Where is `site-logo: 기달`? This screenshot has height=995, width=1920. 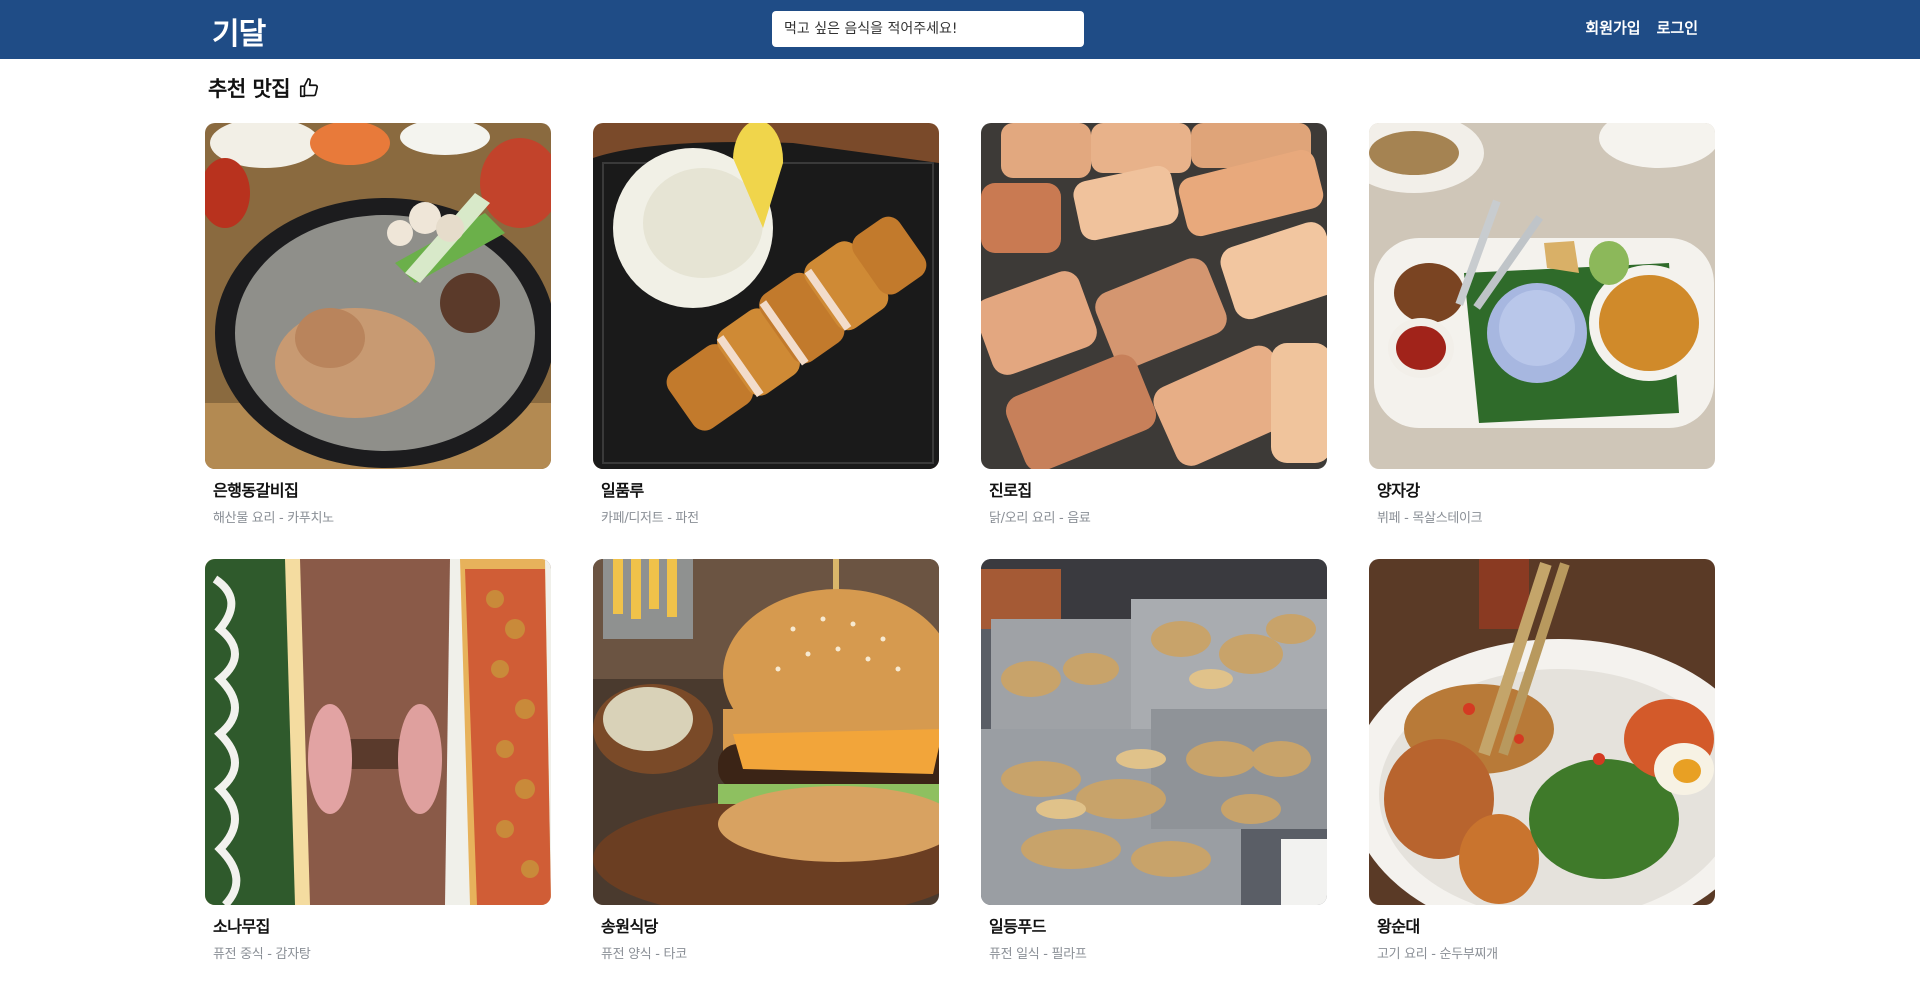 site-logo: 기달 is located at coordinates (239, 31).